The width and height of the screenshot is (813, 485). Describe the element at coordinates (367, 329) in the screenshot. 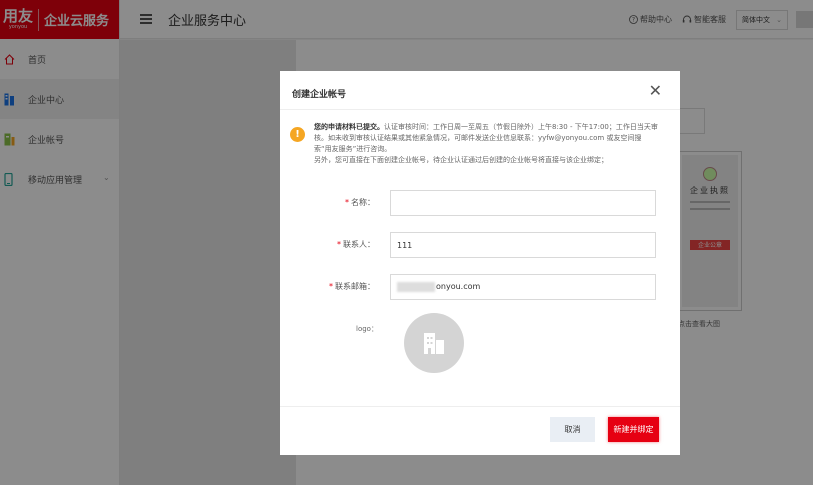

I see `logo-label: logo：` at that location.